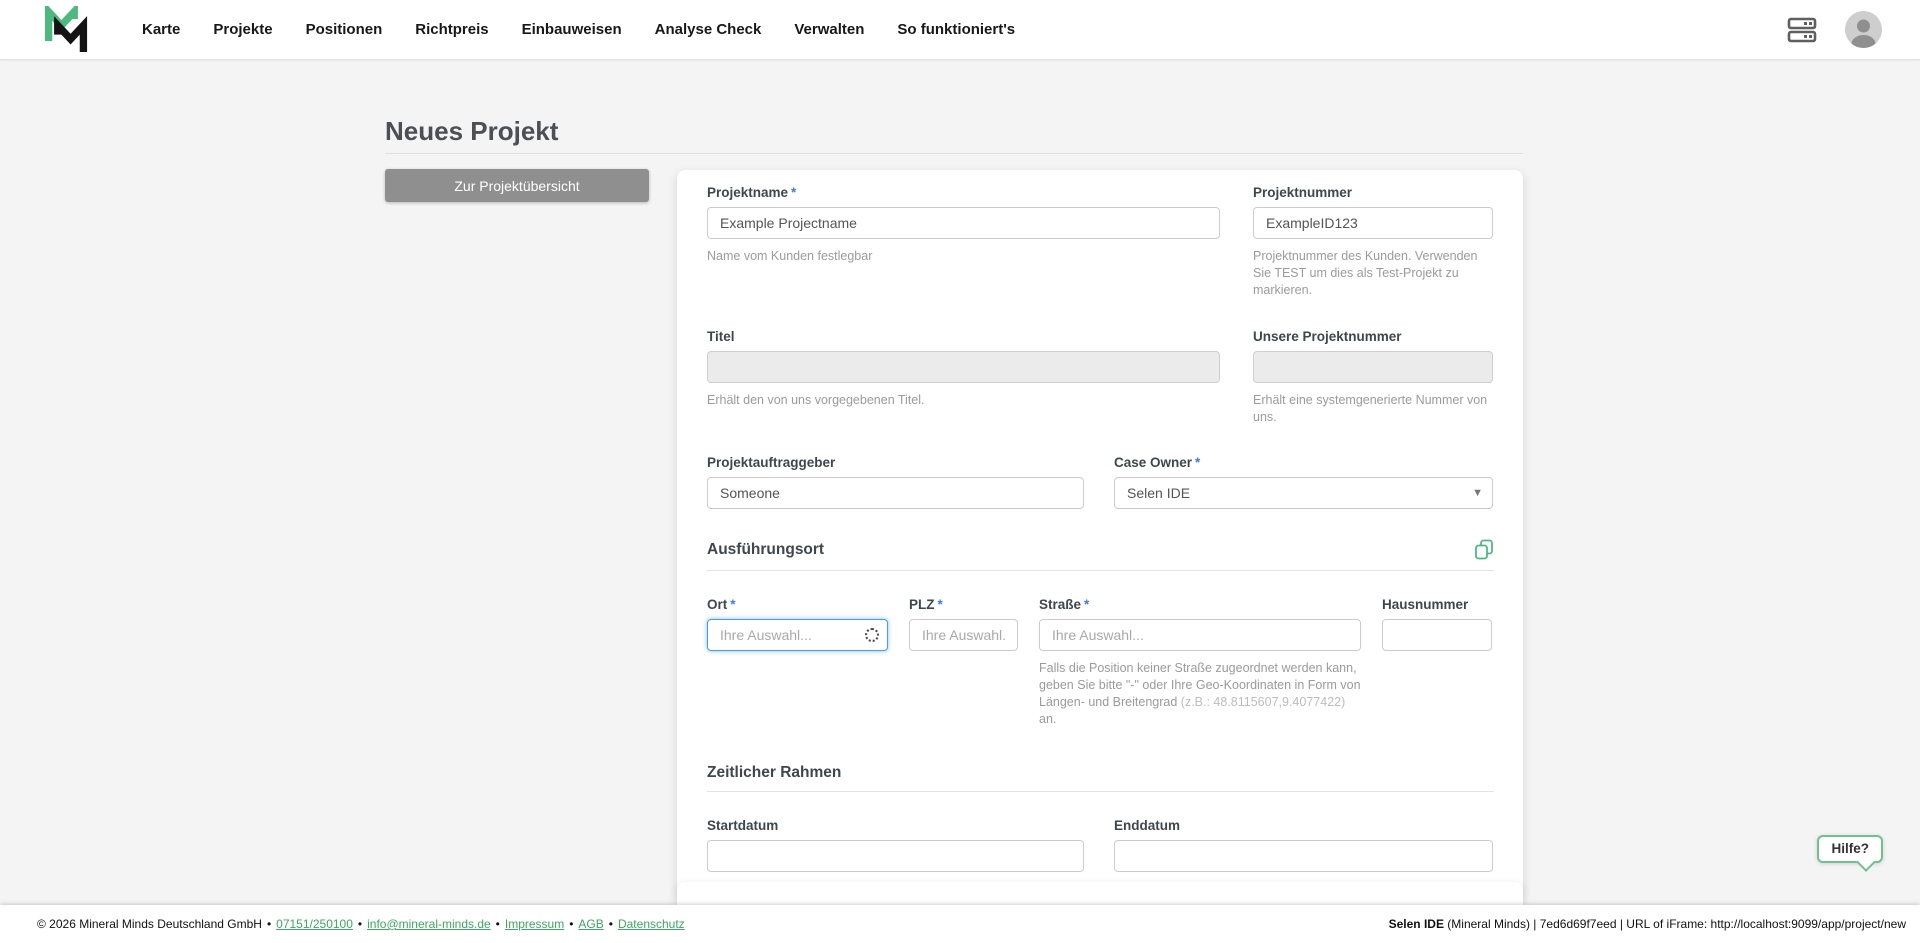  I want to click on copy-location-button, so click(1484, 550).